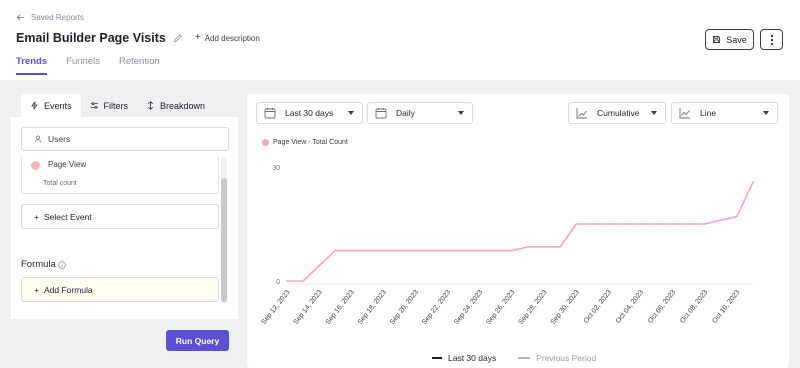 The height and width of the screenshot is (368, 800). What do you see at coordinates (533, 307) in the screenshot?
I see `x-tick-label: Sep 28, 2023` at bounding box center [533, 307].